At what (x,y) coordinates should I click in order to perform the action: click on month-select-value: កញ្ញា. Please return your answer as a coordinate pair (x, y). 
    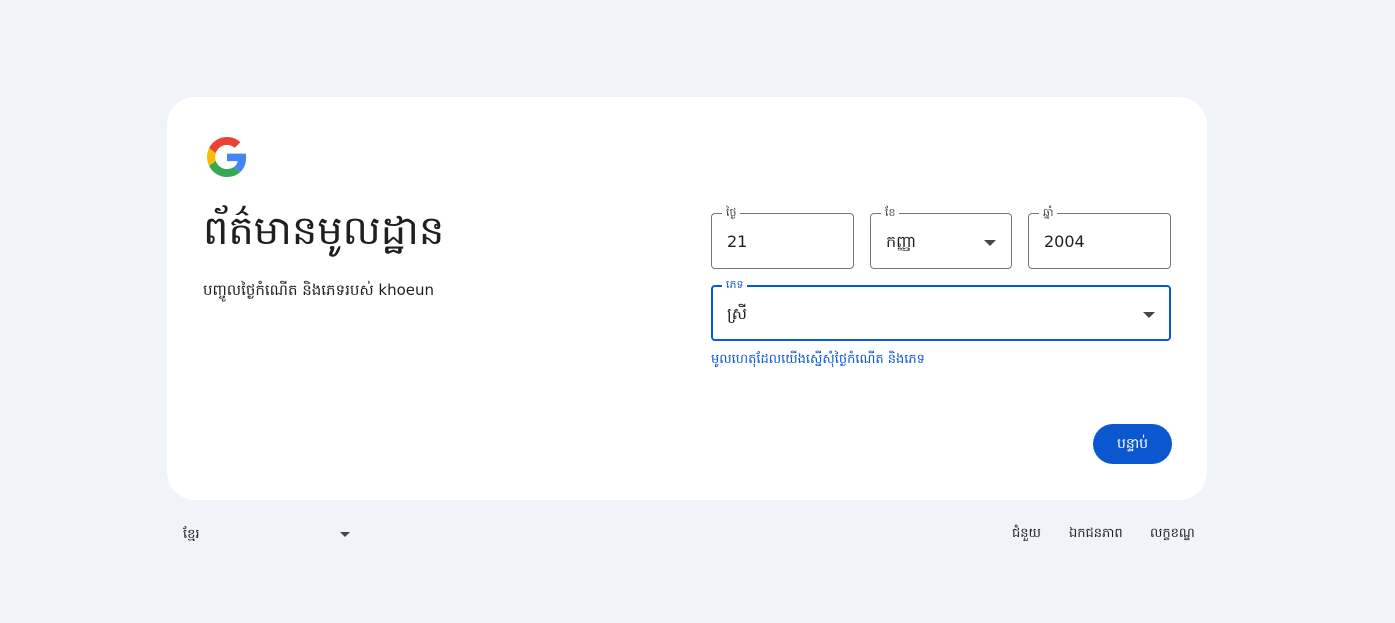
    Looking at the image, I should click on (901, 241).